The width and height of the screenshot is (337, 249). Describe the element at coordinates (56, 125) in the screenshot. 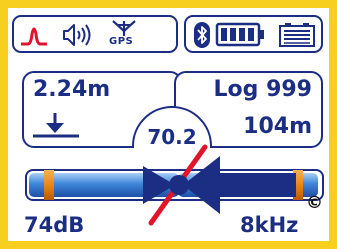

I see `depth-marker-icon` at that location.